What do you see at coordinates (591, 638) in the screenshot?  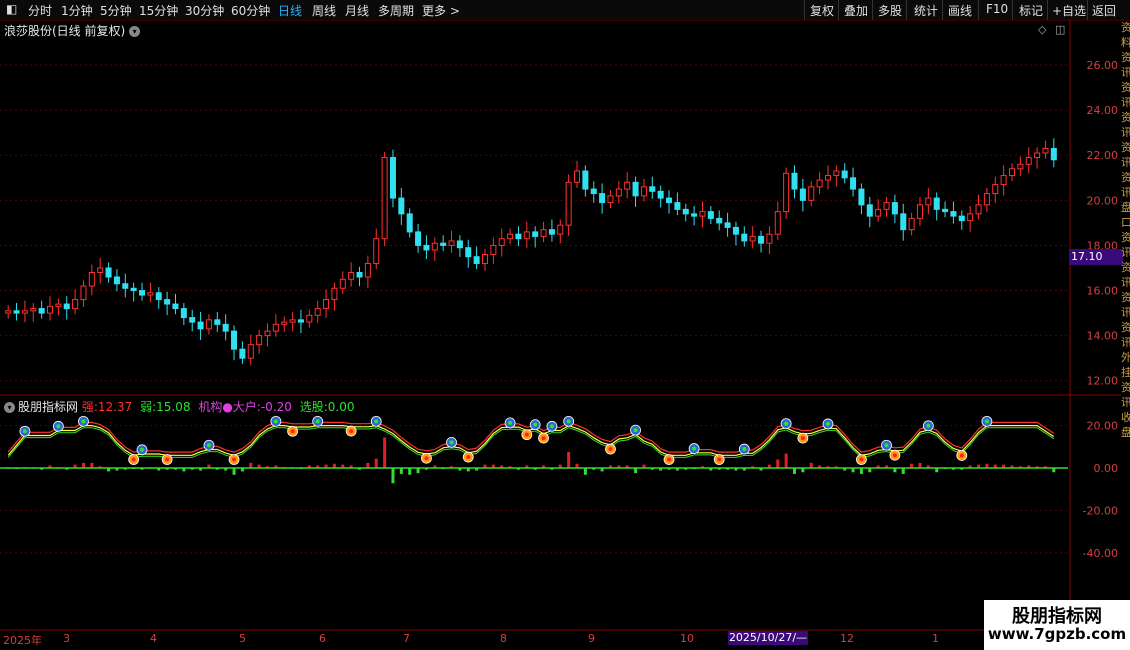 I see `x-label-month: 9` at bounding box center [591, 638].